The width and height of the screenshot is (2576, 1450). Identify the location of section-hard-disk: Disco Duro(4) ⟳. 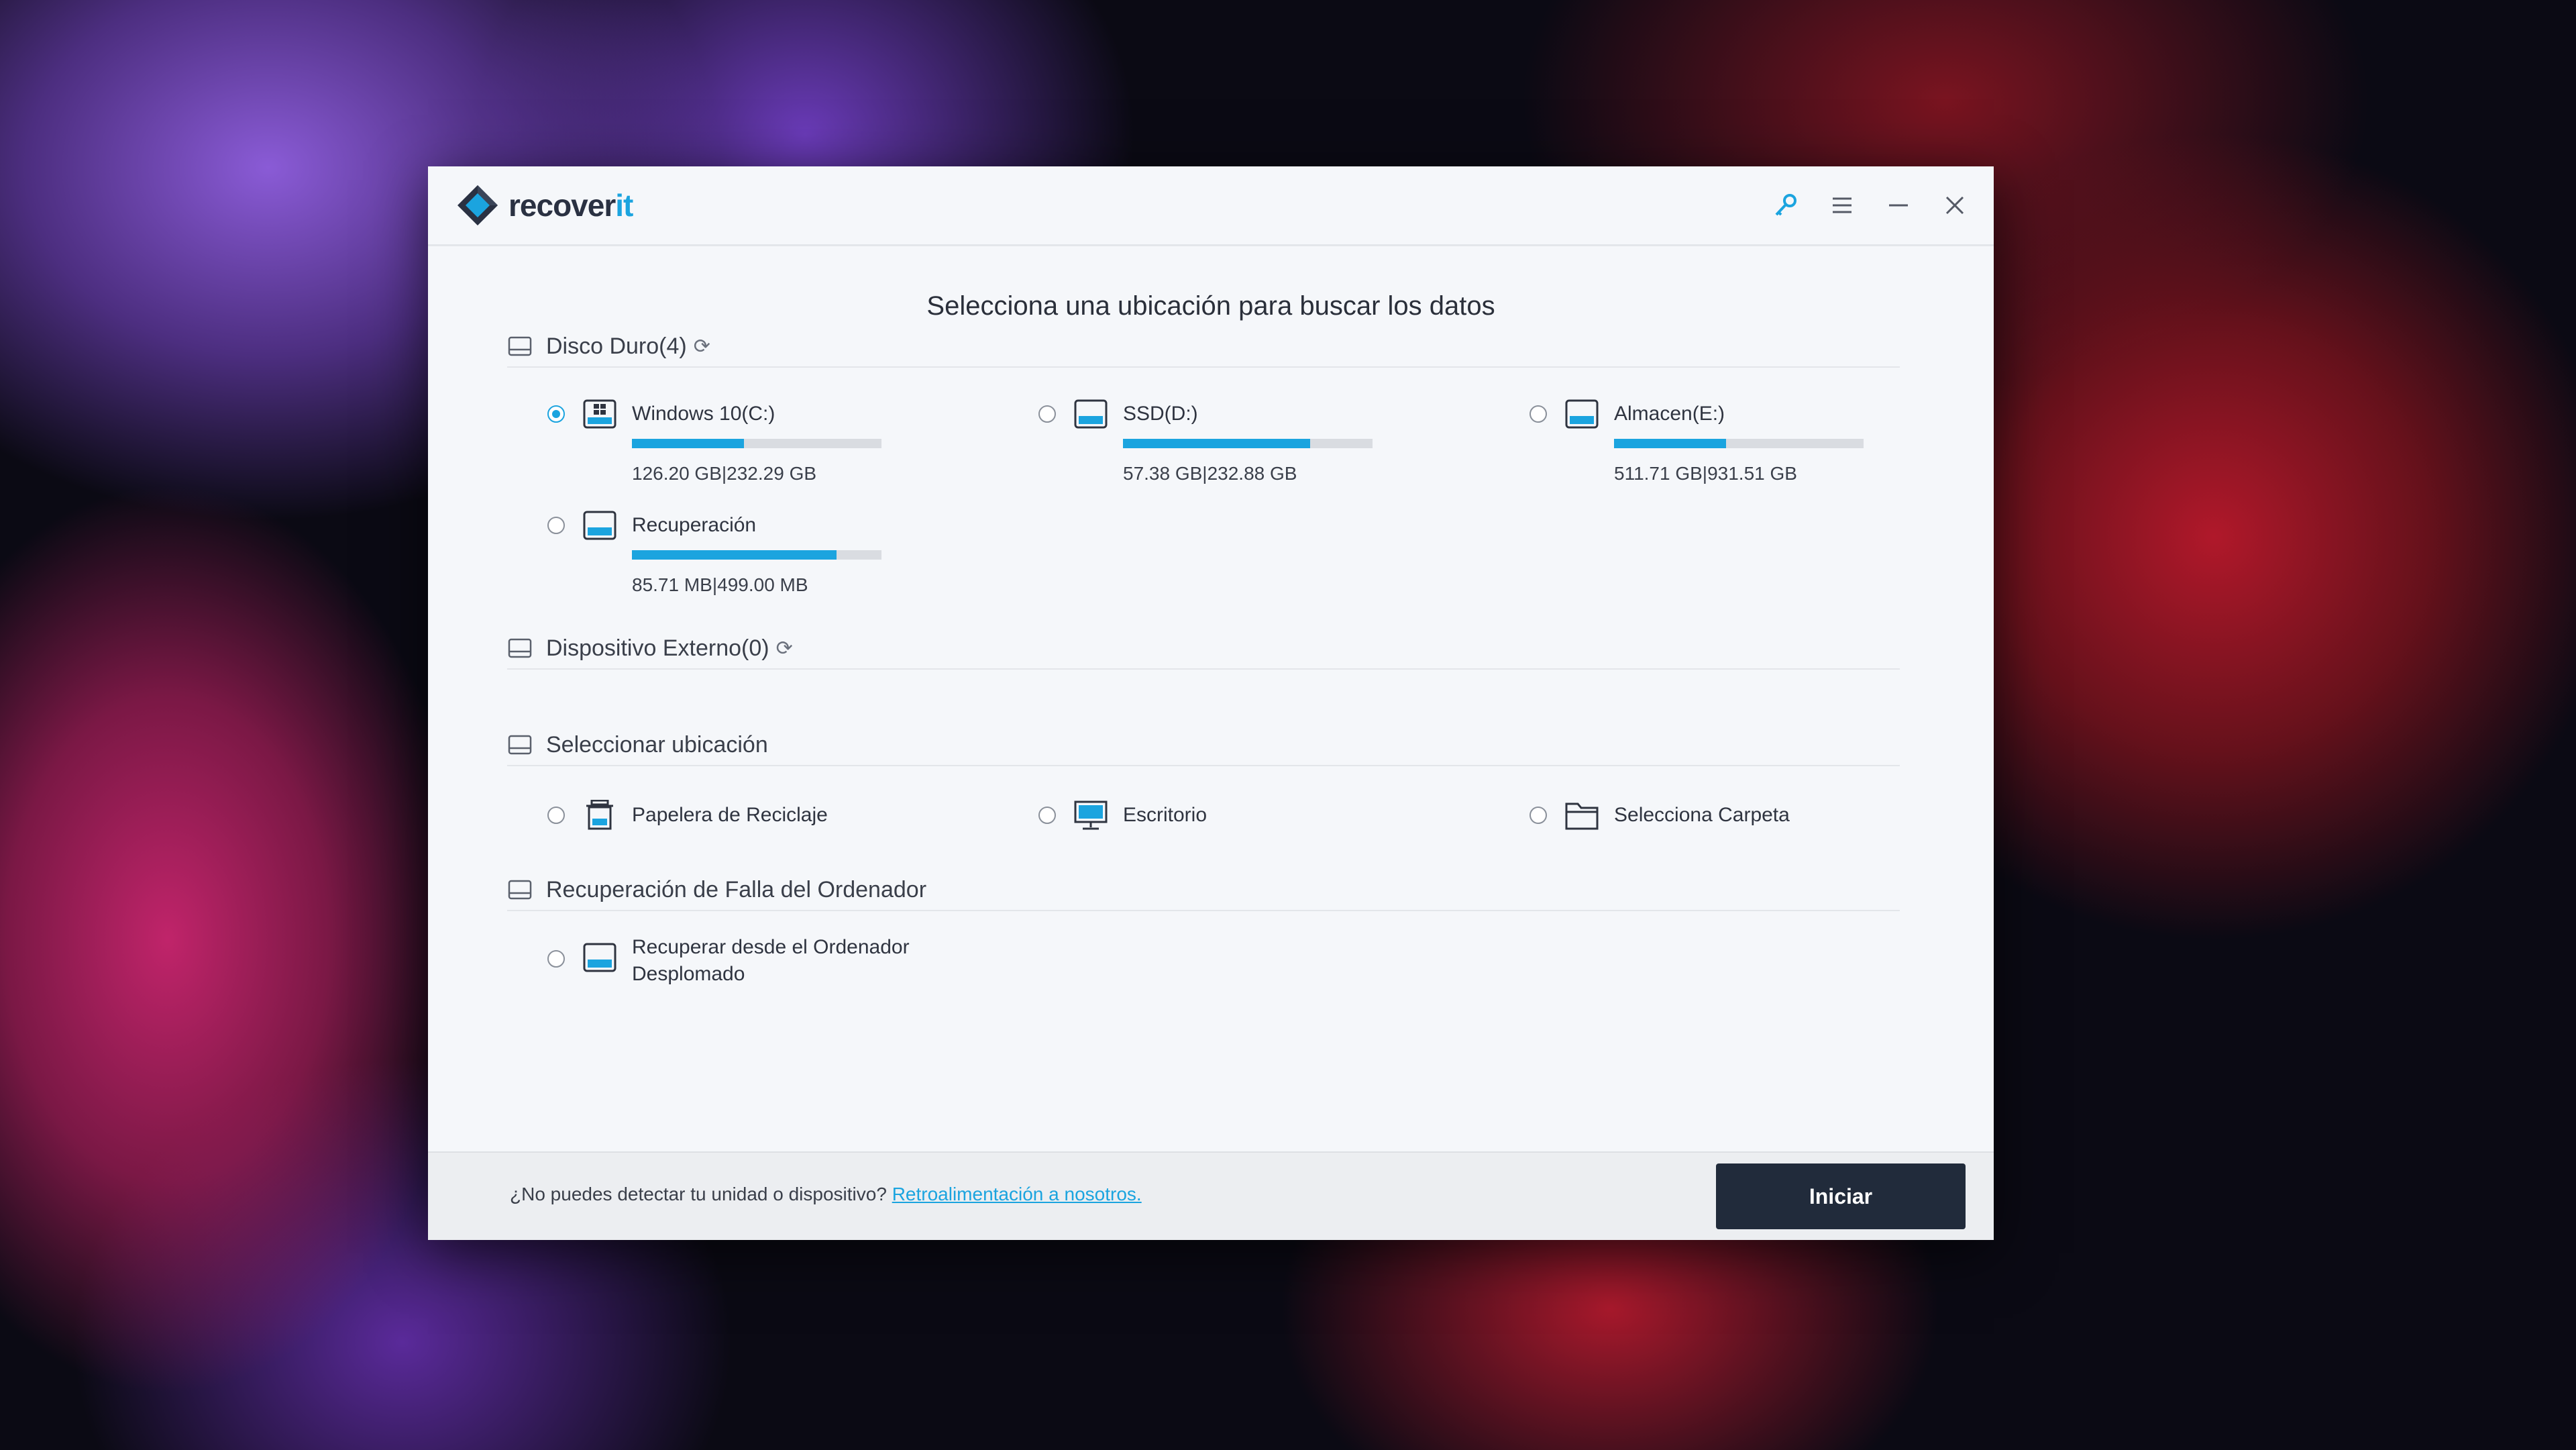
(1203, 347).